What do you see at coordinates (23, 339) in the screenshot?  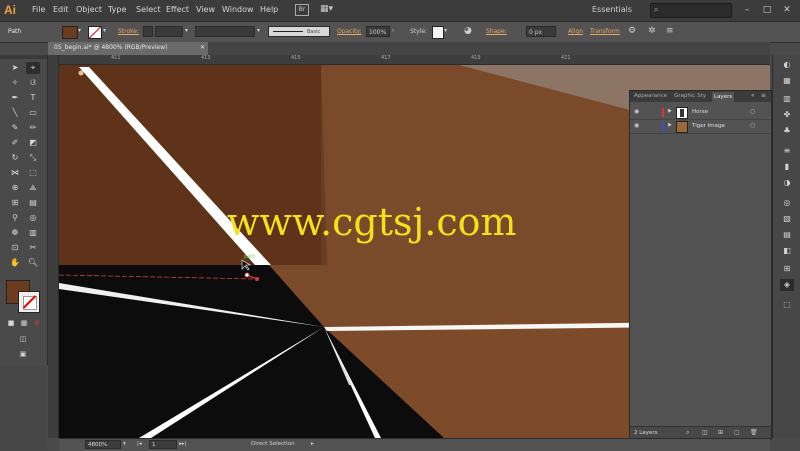 I see `drawing-mode-icon: ◫` at bounding box center [23, 339].